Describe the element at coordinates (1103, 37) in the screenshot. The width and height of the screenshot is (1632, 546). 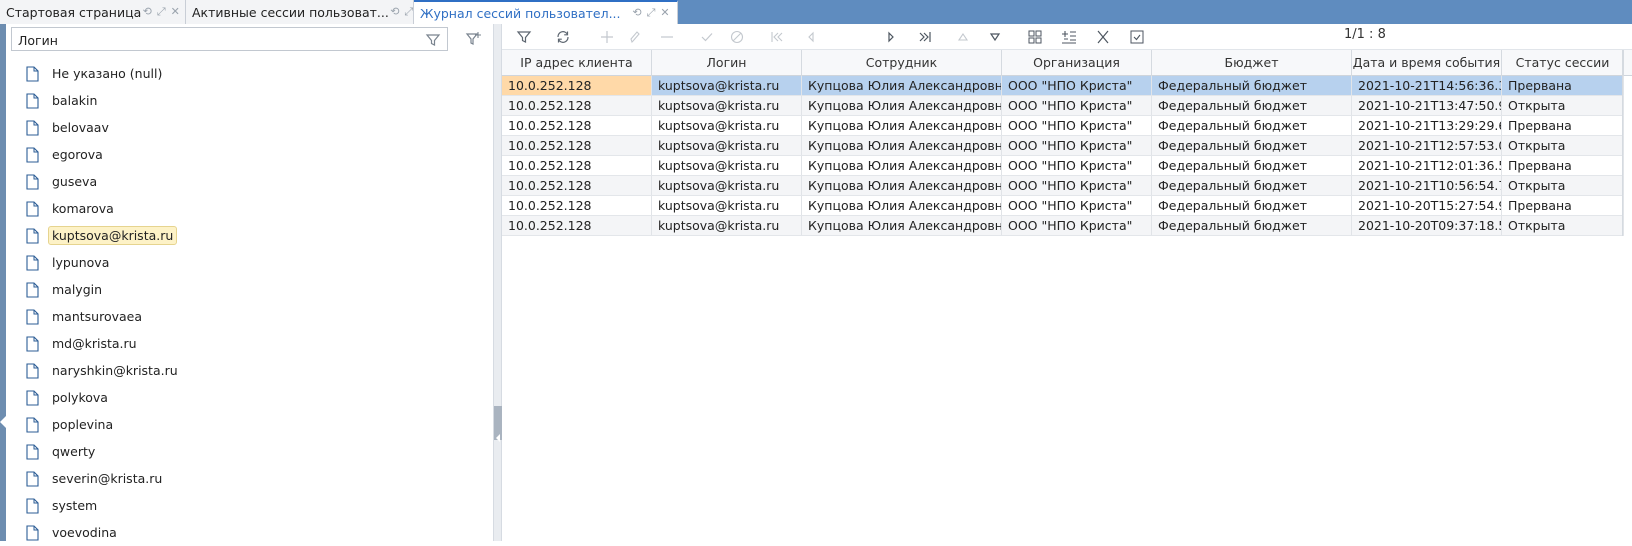
I see `export-excel-button` at that location.